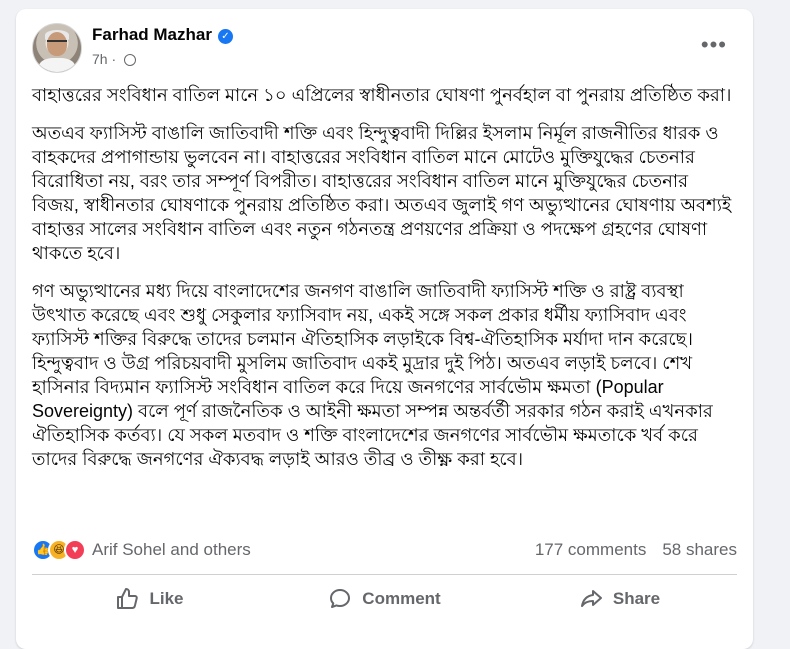 This screenshot has width=790, height=649. I want to click on share-icon, so click(591, 598).